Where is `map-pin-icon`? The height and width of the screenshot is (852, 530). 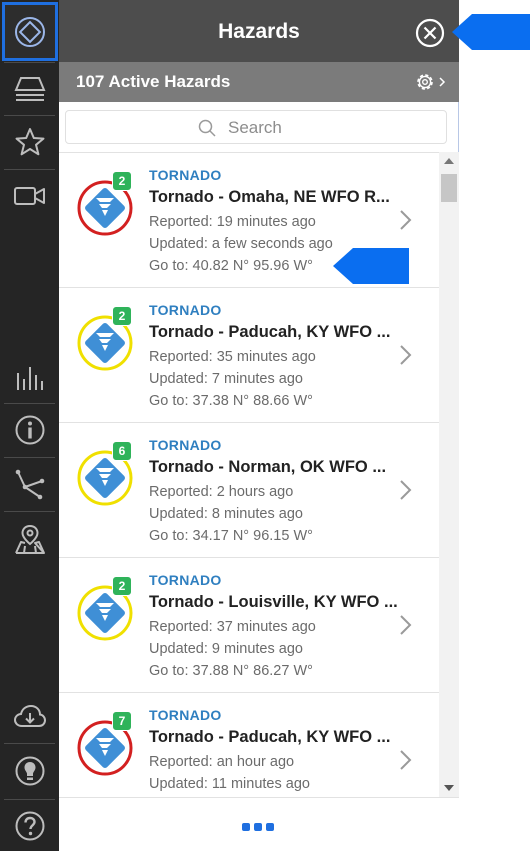
map-pin-icon is located at coordinates (29, 539).